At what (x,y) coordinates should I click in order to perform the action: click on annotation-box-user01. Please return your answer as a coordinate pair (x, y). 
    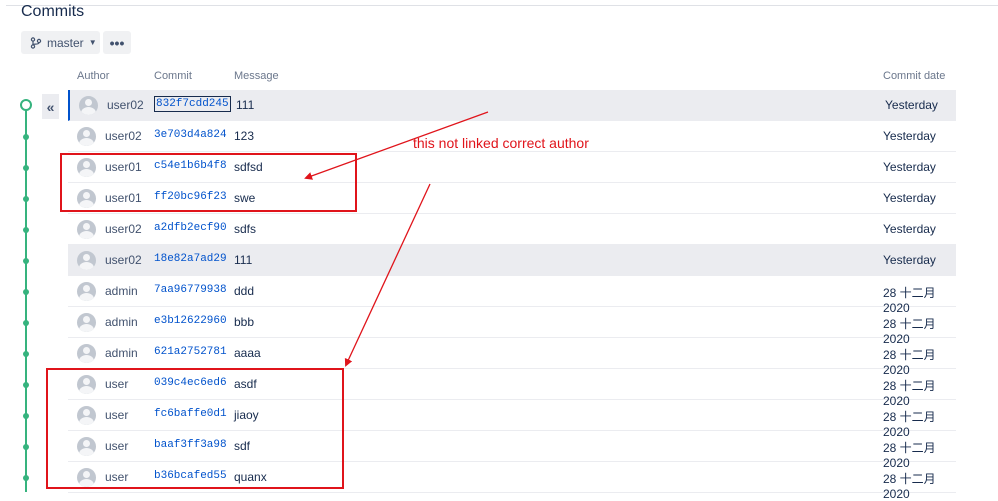
    Looking at the image, I should click on (208, 182).